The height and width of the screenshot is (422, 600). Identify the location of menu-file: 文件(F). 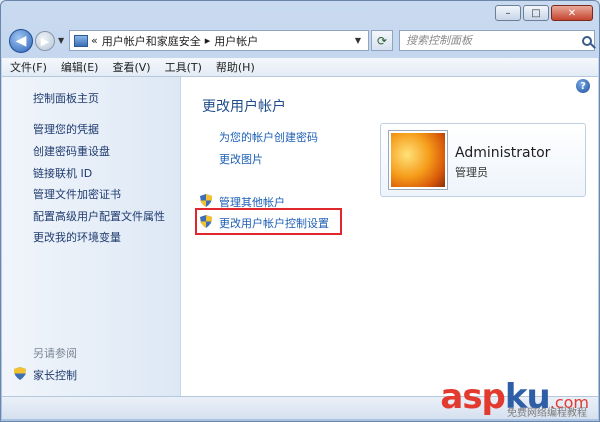
(28, 67).